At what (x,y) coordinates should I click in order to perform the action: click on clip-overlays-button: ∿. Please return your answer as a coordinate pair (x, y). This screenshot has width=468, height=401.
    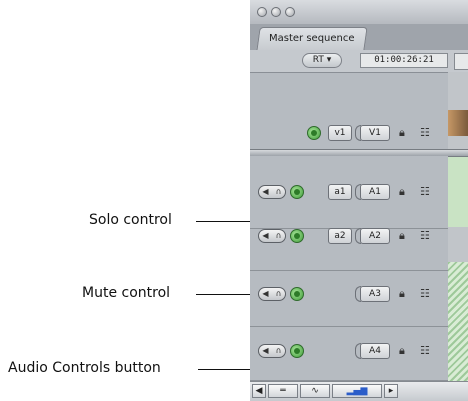
    Looking at the image, I should click on (315, 391).